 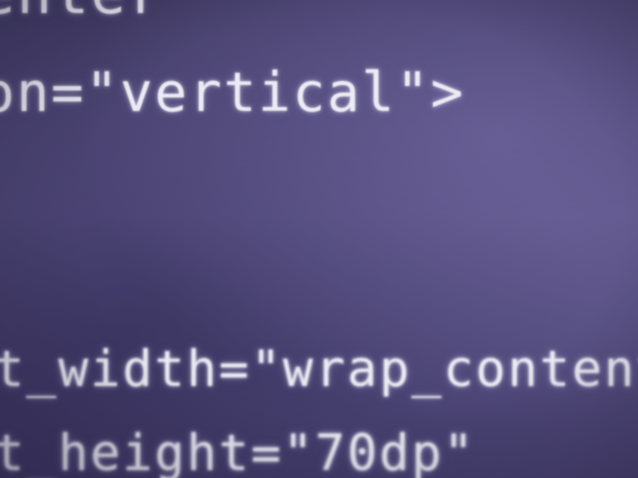 I want to click on code-line-3: t_width="wrap_content, so click(x=319, y=369).